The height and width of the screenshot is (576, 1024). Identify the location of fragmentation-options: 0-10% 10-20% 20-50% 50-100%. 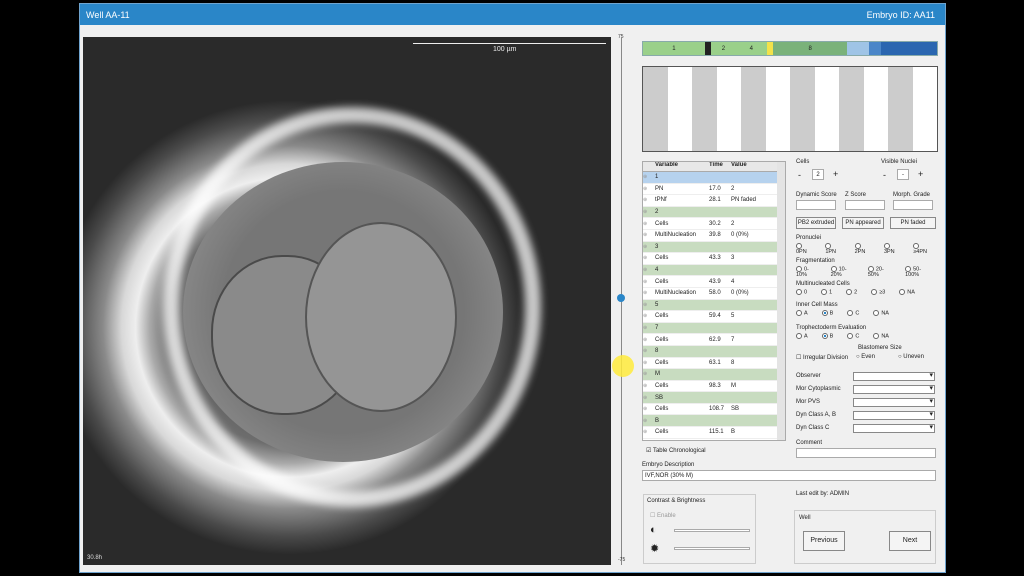
(870, 272).